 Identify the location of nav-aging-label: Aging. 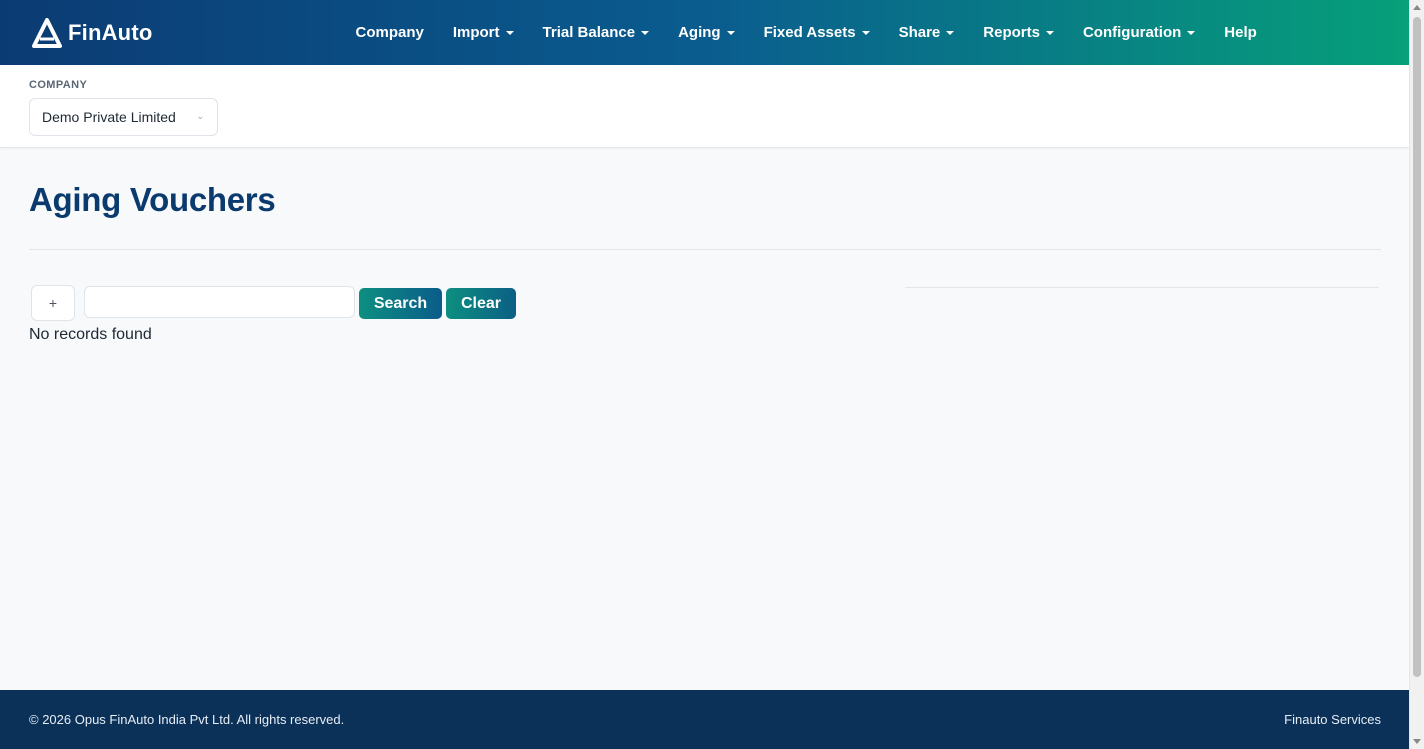
(699, 32).